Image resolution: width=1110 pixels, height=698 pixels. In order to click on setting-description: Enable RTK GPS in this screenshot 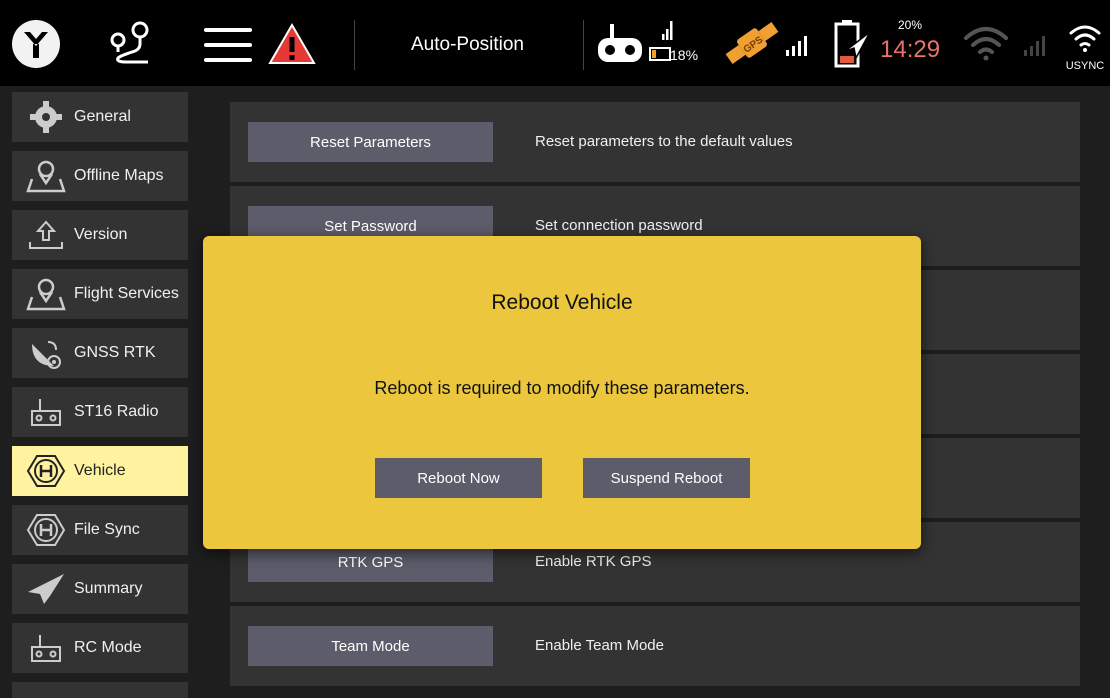, I will do `click(593, 561)`.